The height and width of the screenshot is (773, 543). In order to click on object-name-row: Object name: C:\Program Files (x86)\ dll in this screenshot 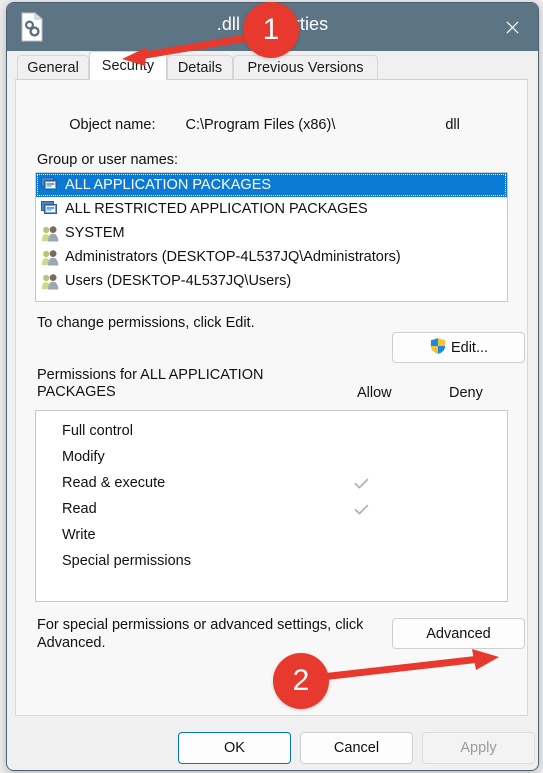, I will do `click(248, 125)`.